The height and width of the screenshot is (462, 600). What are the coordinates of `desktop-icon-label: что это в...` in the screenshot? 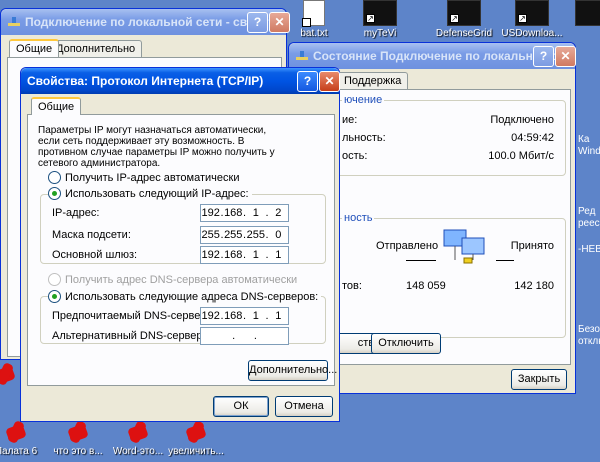 It's located at (78, 451).